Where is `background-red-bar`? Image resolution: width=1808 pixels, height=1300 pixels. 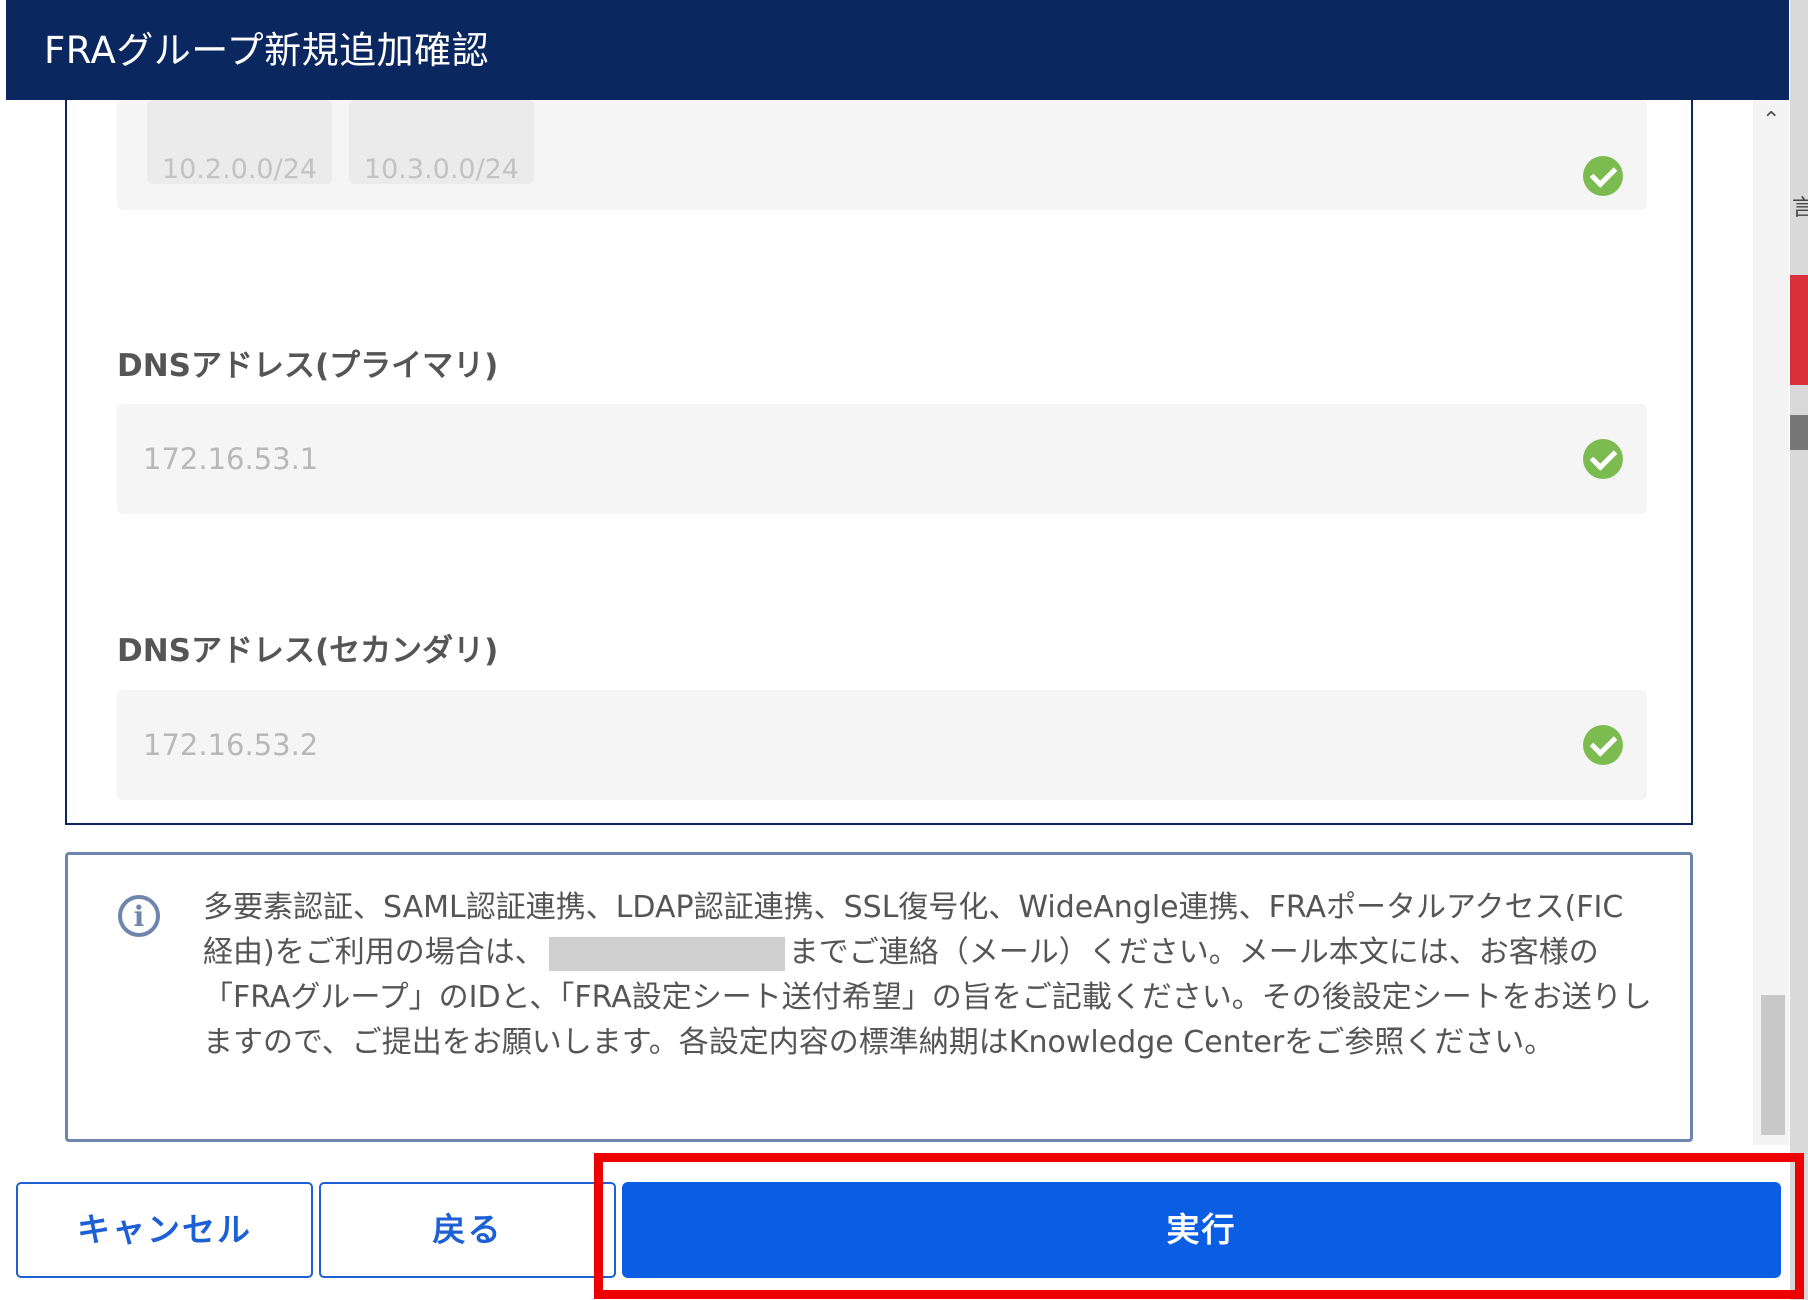 background-red-bar is located at coordinates (1799, 330).